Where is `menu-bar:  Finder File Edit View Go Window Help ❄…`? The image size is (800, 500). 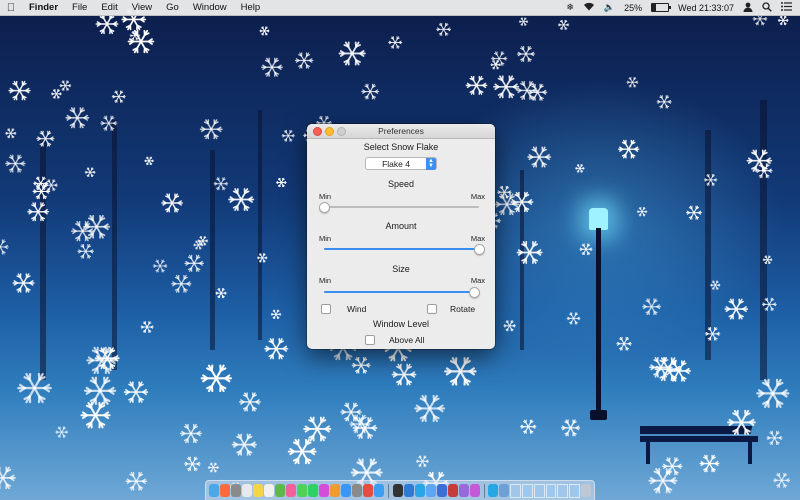
menu-bar:  Finder File Edit View Go Window Help ❄… is located at coordinates (400, 8).